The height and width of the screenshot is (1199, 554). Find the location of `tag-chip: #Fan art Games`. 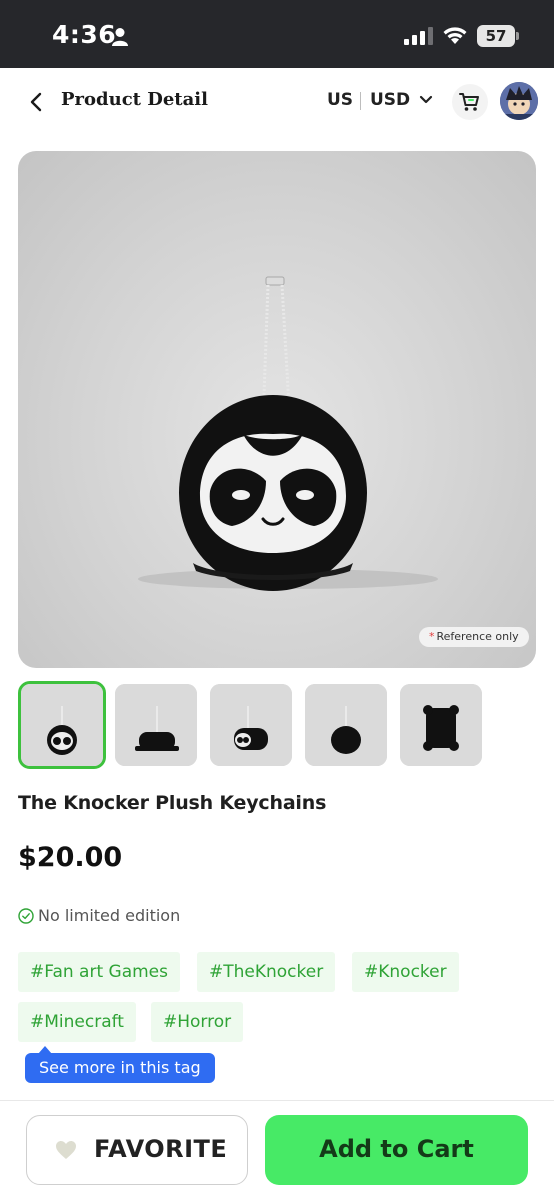

tag-chip: #Fan art Games is located at coordinates (99, 972).